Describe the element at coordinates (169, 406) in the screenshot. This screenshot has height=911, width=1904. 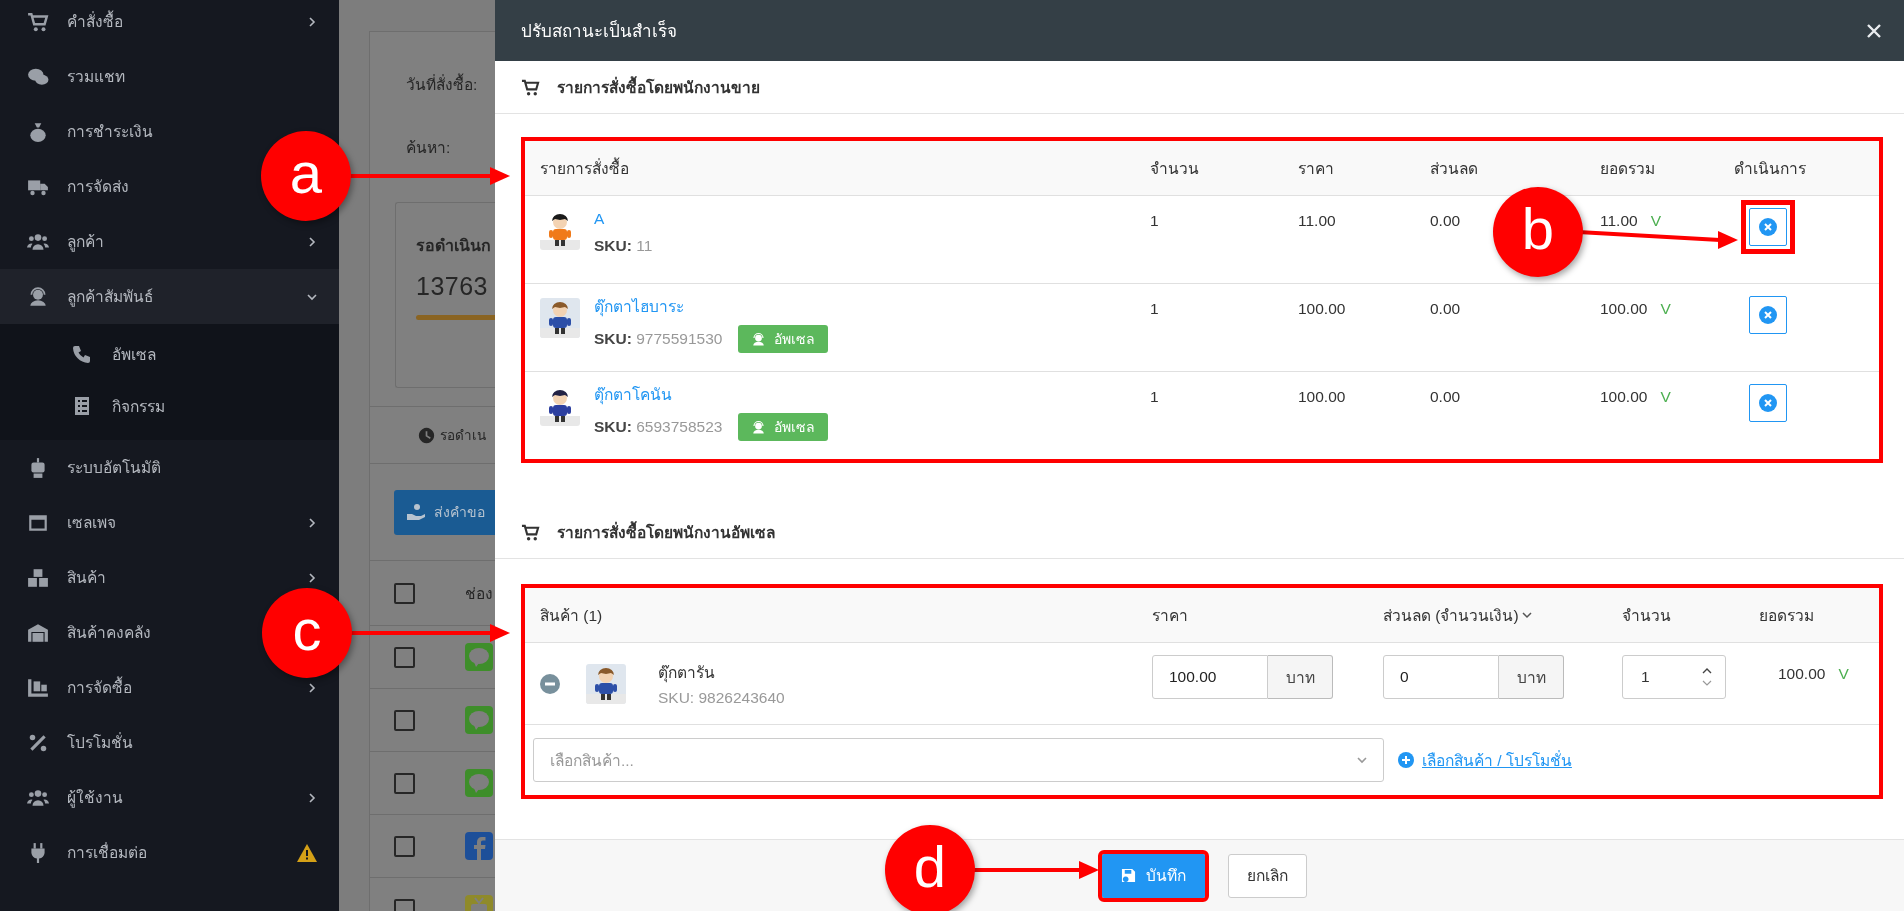
I see `sidebar-item: กิจกรรม` at that location.